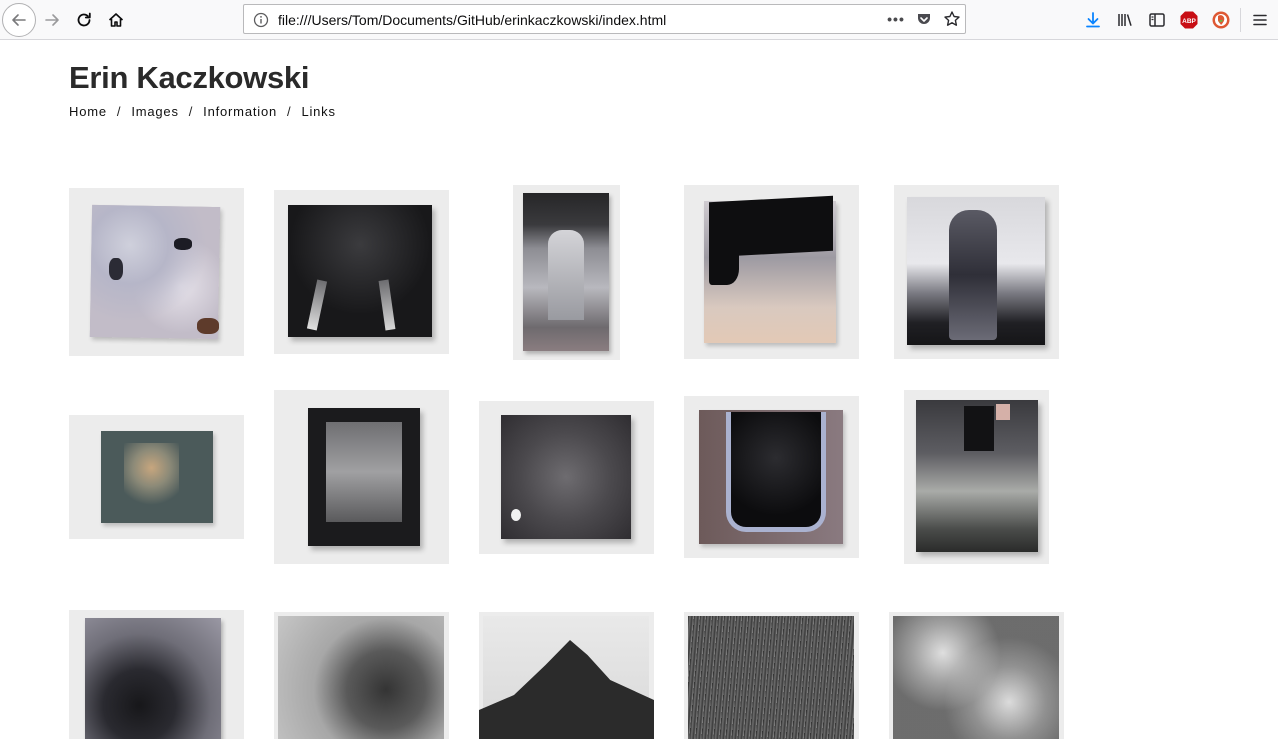 Image resolution: width=1278 pixels, height=739 pixels. What do you see at coordinates (896, 19) in the screenshot?
I see `more-dots-icon: •••` at bounding box center [896, 19].